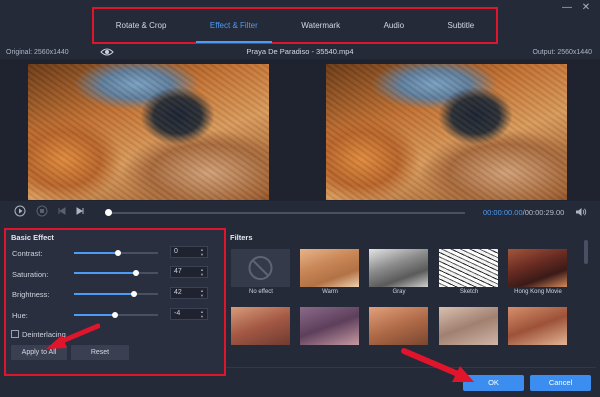  Describe the element at coordinates (537, 268) in the screenshot. I see `filter-thumb-hong-kong-movie` at that location.